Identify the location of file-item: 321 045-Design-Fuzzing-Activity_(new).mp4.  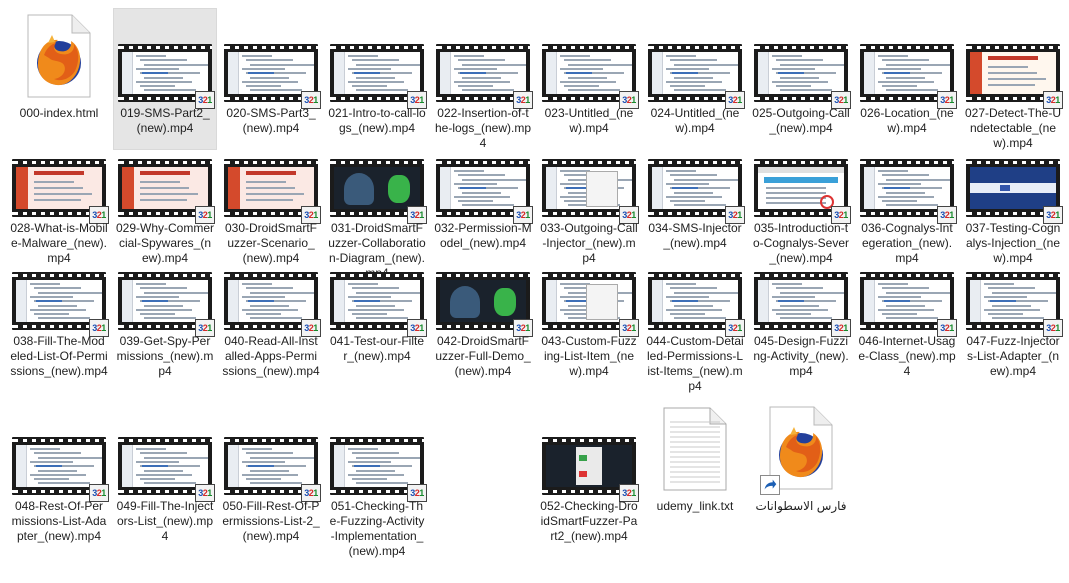
(801, 307).